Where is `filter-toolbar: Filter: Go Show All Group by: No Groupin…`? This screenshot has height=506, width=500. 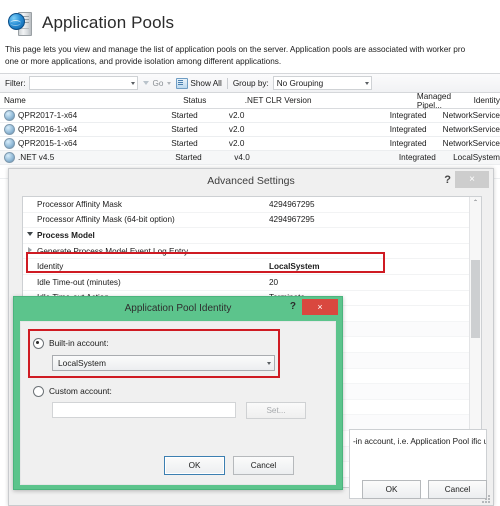 filter-toolbar: Filter: Go Show All Group by: No Groupin… is located at coordinates (250, 83).